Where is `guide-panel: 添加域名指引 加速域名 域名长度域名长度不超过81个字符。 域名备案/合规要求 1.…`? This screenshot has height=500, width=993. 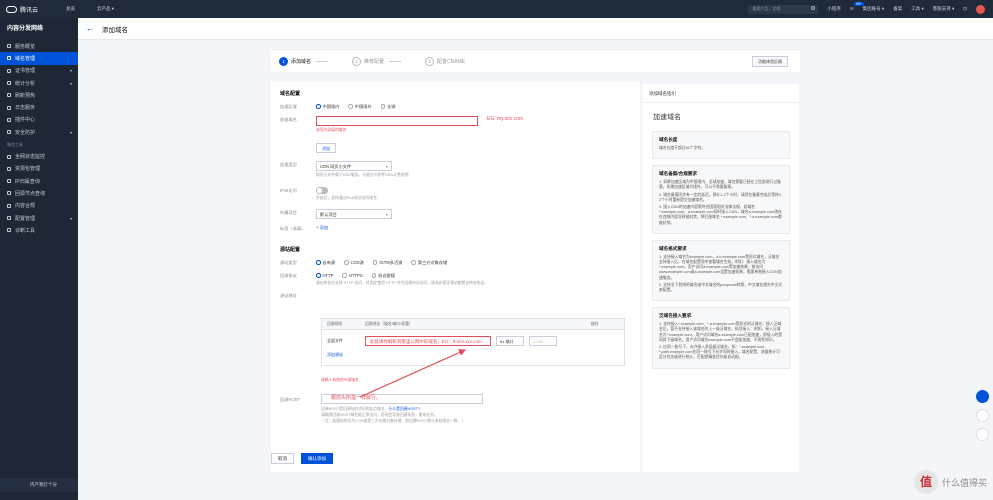
guide-panel: 添加域名指引 加速域名 域名长度域名长度不超过81个字符。 域名备案/合规要求 1.… is located at coordinates (721, 278).